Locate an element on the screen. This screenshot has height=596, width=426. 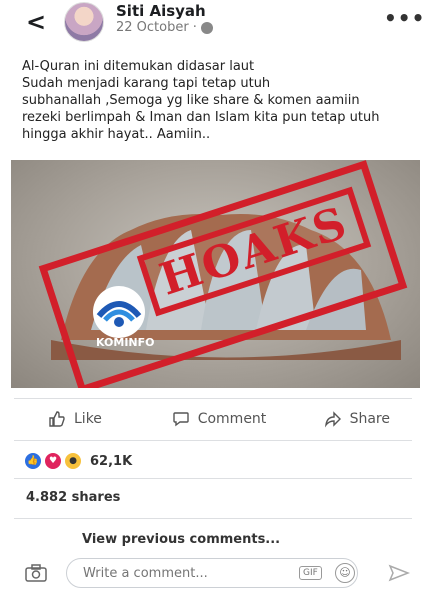
comment-composer: GIF ☺ is located at coordinates (213, 574).